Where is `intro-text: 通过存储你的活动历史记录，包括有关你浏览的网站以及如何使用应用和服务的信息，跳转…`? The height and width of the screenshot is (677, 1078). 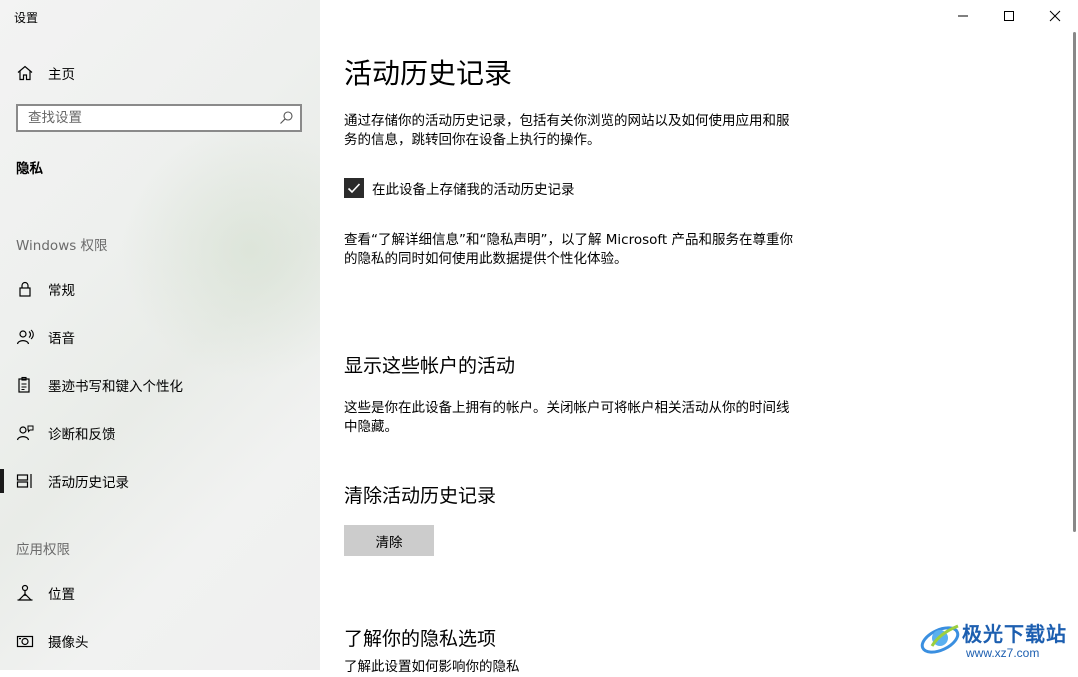
intro-text: 通过存储你的活动历史记录，包括有关你浏览的网站以及如何使用应用和服务的信息，跳转… is located at coordinates (567, 130).